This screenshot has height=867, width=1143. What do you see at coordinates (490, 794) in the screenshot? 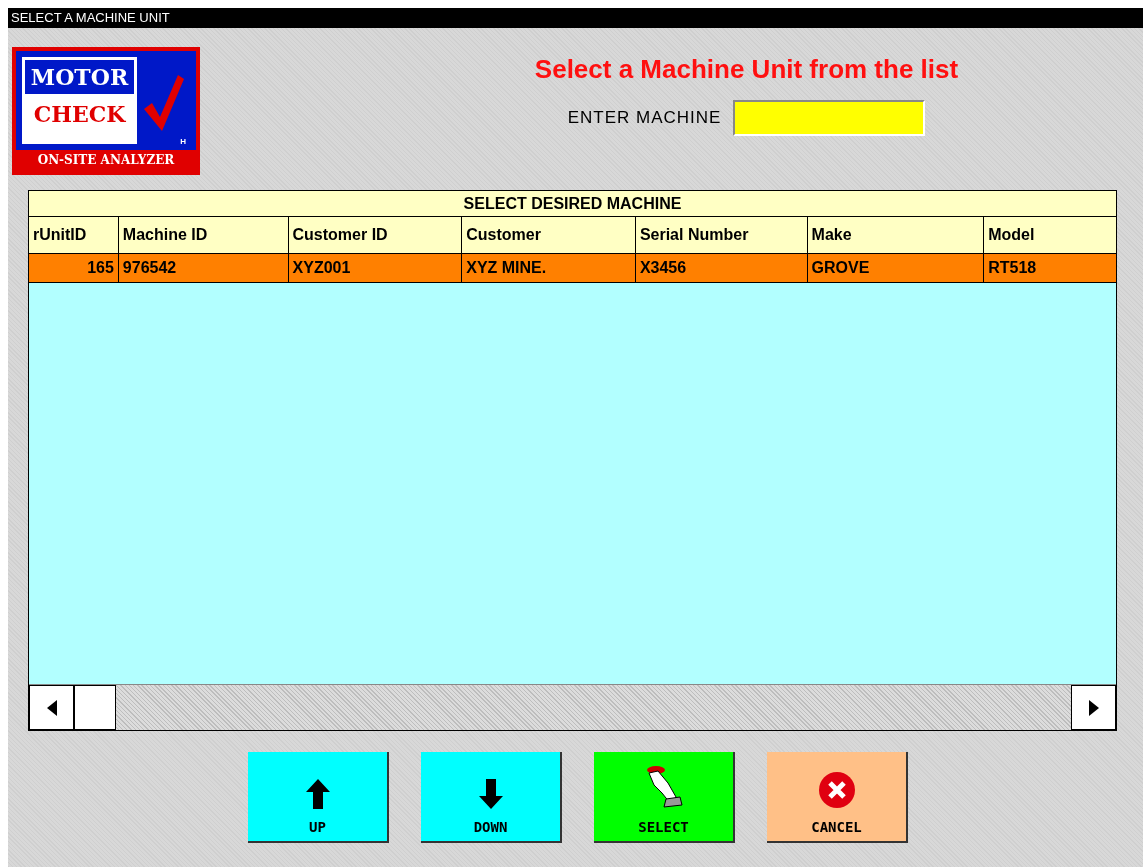
I see `down-arrow-icon` at bounding box center [490, 794].